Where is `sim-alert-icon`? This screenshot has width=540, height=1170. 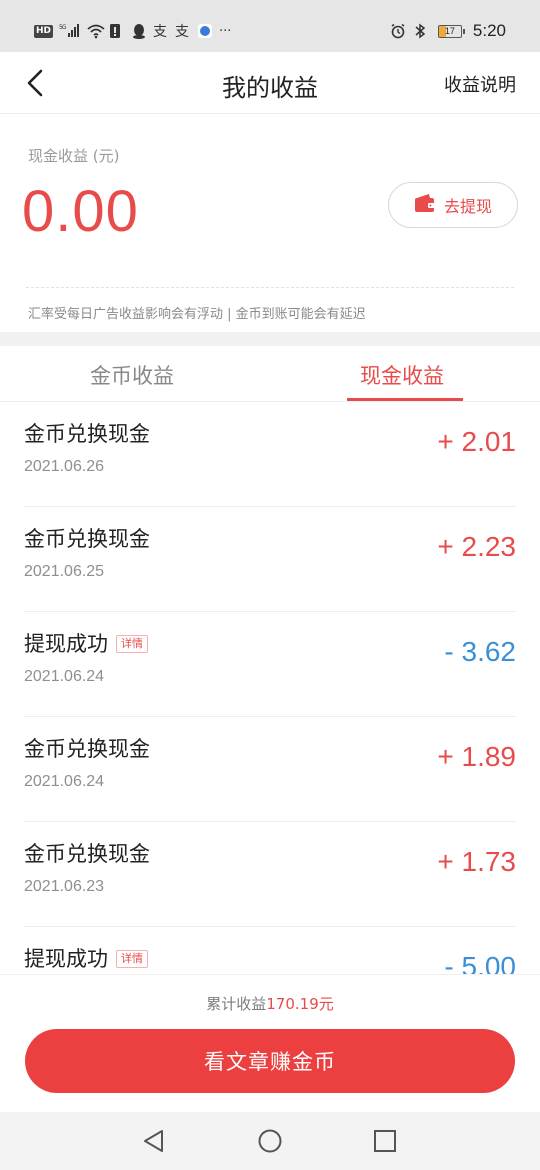 sim-alert-icon is located at coordinates (117, 31).